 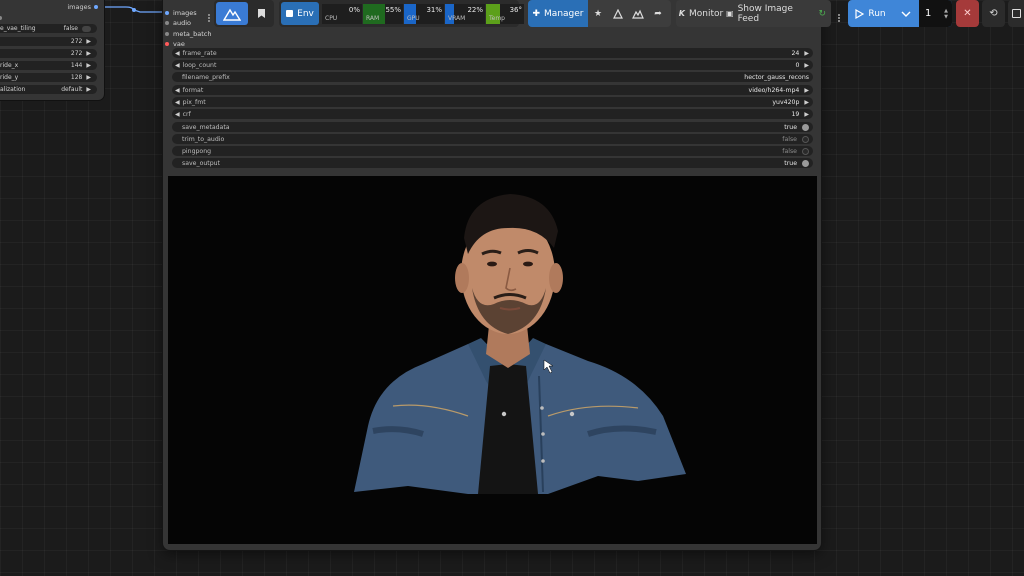 I want to click on puzzle-icon: ✚, so click(x=536, y=13).